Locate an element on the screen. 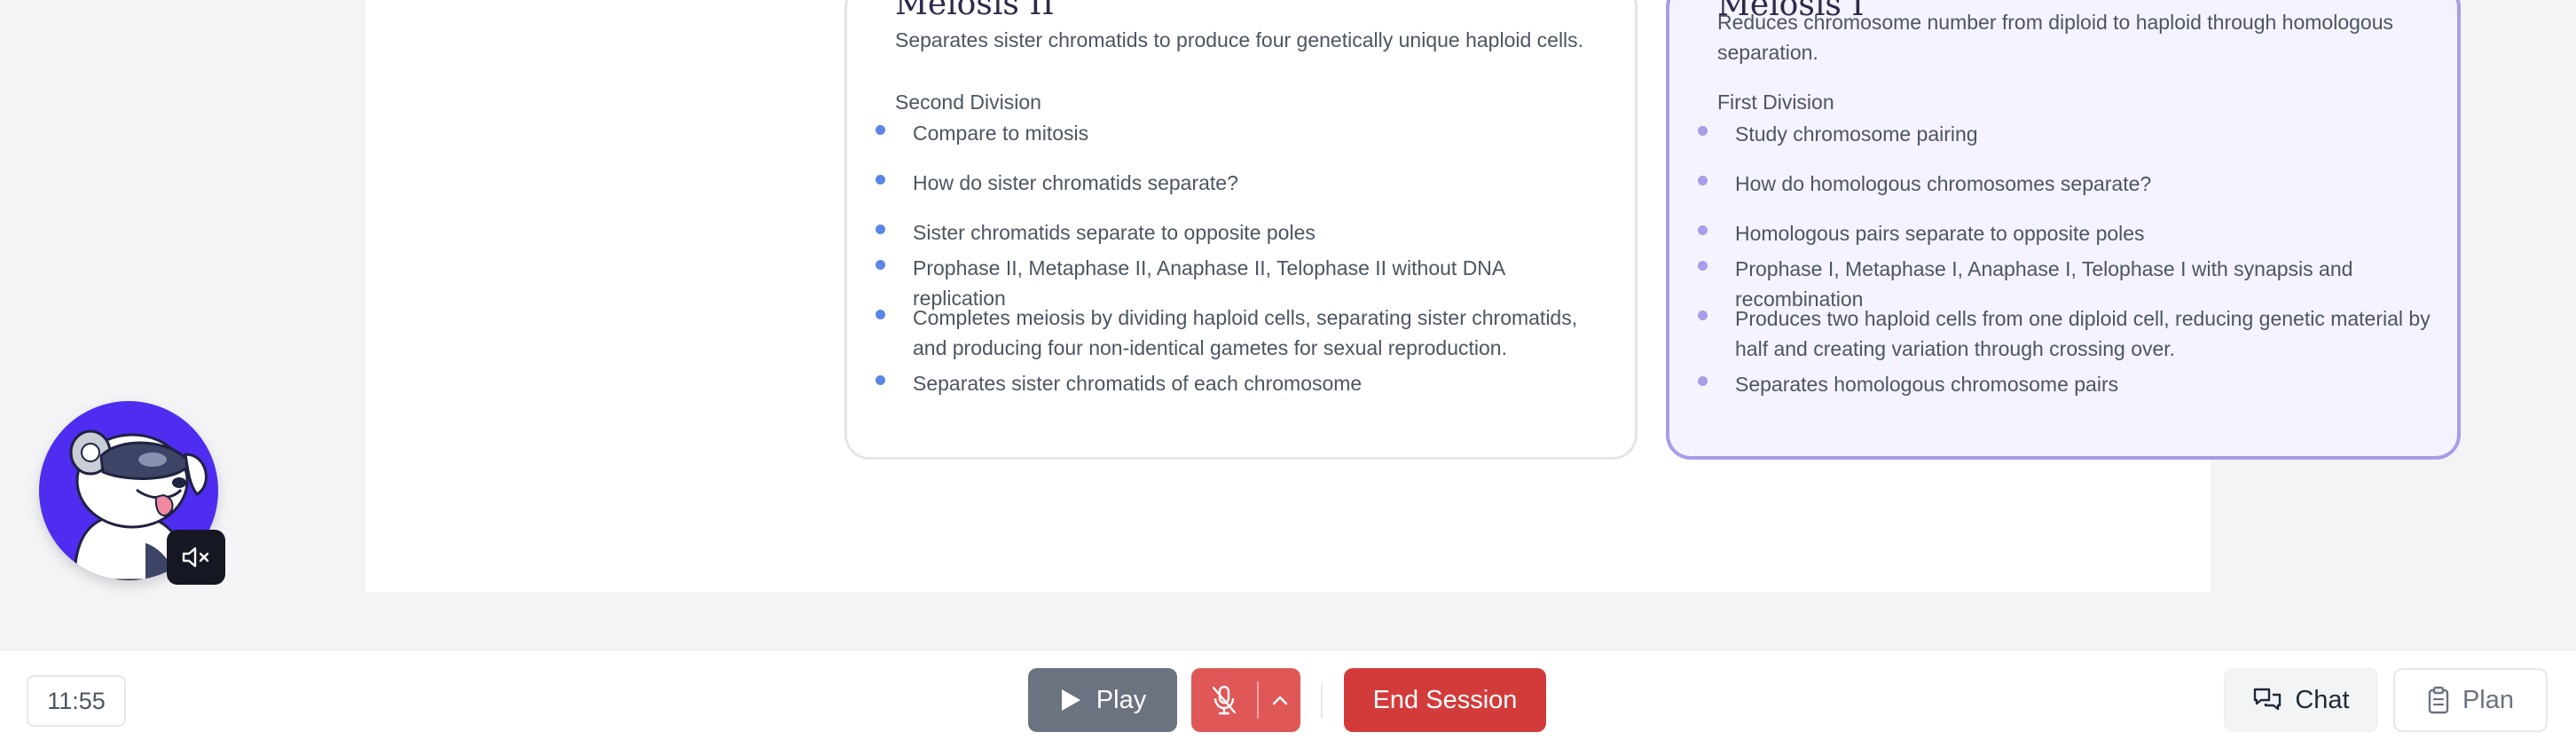 The image size is (2576, 740). list-item: How do sister chromatids separate? is located at coordinates (1245, 183).